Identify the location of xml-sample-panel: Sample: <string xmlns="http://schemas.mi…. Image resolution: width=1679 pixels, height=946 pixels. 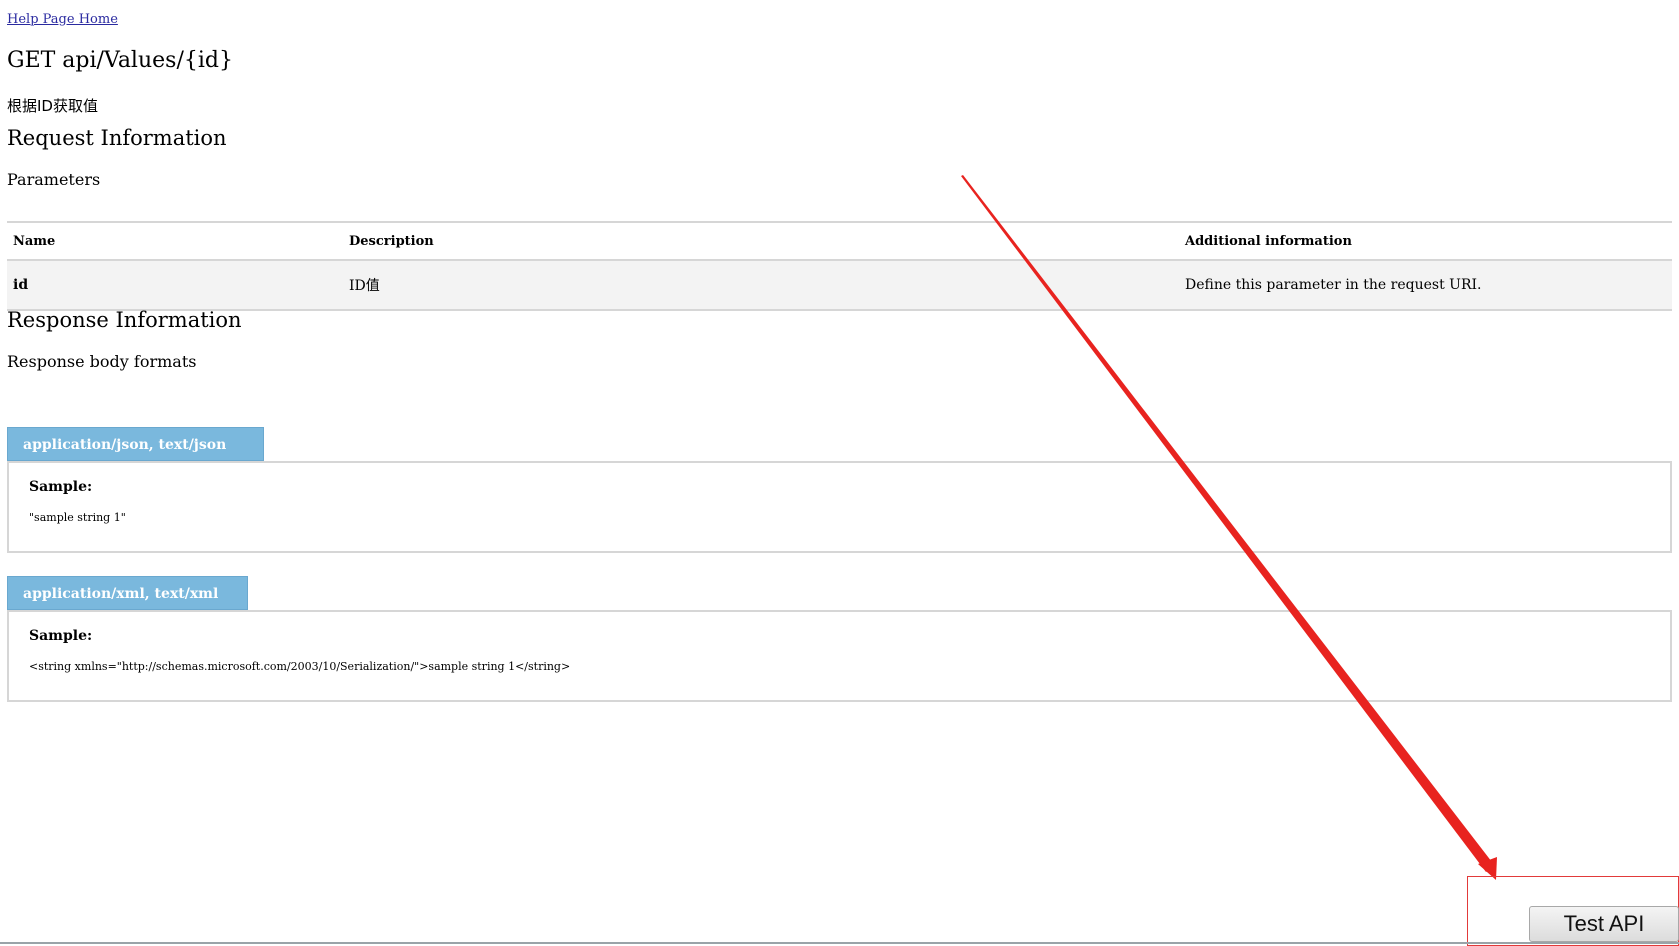
(839, 656).